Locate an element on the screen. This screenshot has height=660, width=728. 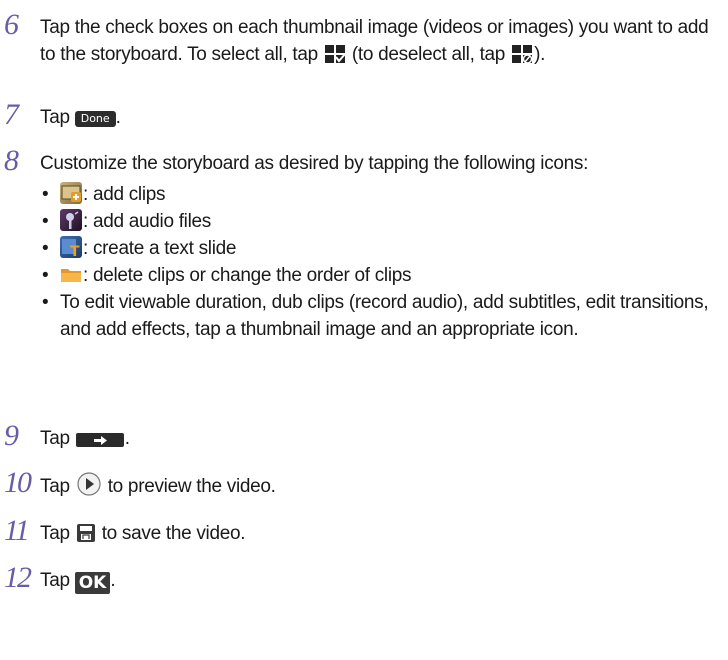
add-audio-icon is located at coordinates (71, 220).